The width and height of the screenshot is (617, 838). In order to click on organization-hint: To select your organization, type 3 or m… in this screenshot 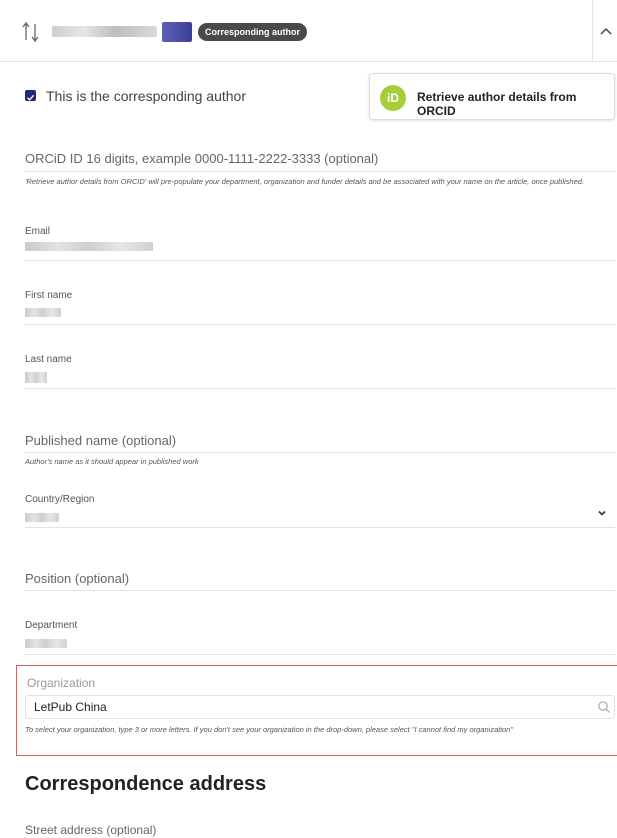, I will do `click(269, 729)`.